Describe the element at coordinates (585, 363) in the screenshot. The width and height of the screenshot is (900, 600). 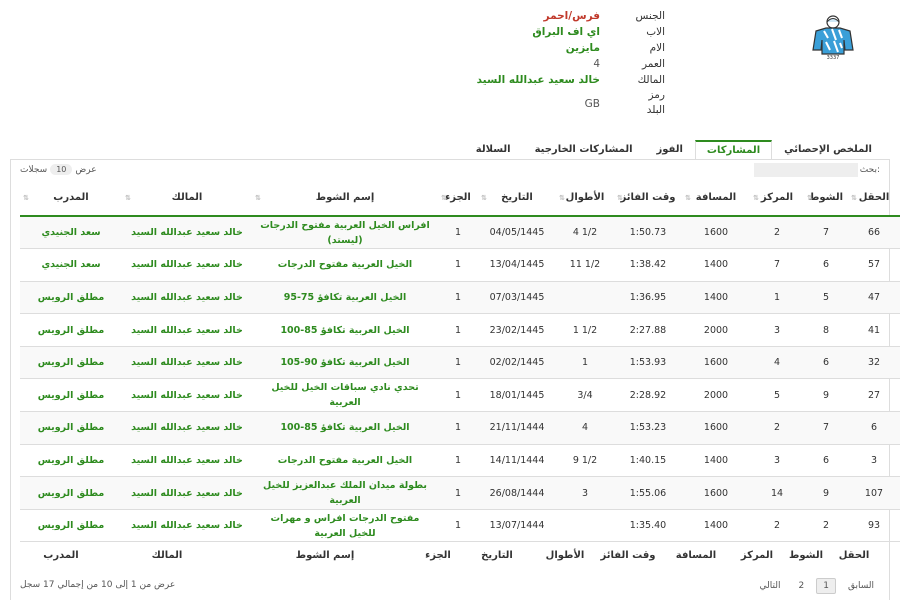
I see `cell-lengths: 1` at that location.